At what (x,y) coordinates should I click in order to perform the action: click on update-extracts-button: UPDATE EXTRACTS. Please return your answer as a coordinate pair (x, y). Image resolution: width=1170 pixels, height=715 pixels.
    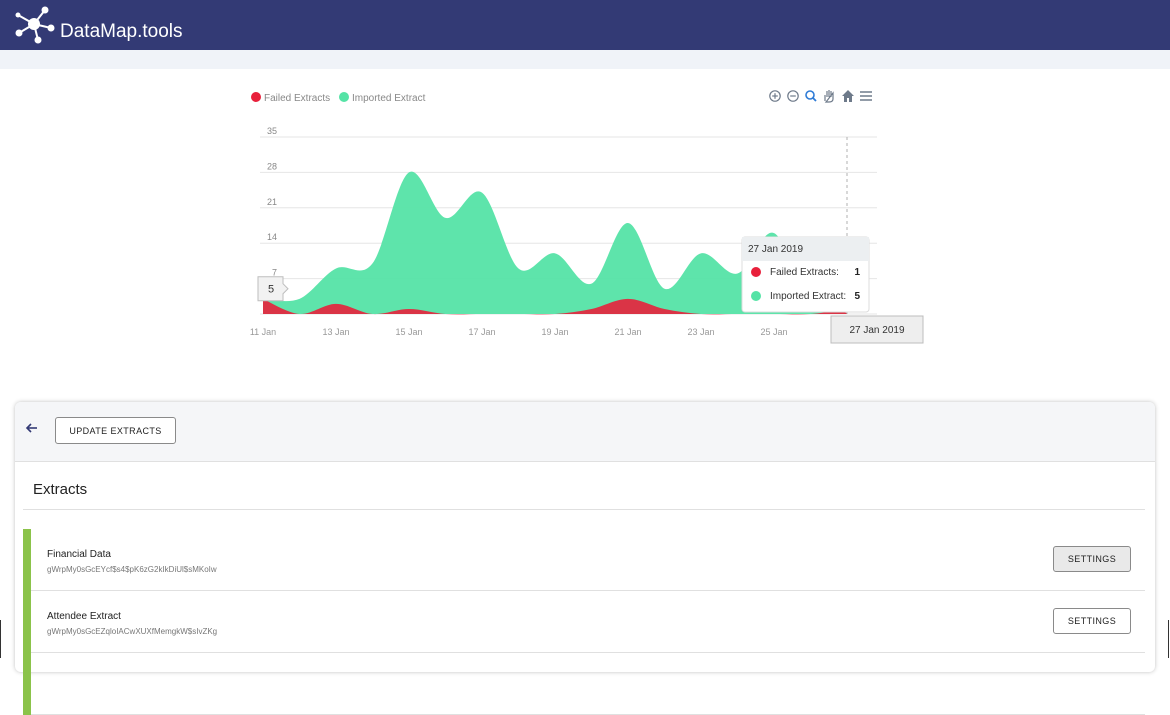
    Looking at the image, I should click on (115, 430).